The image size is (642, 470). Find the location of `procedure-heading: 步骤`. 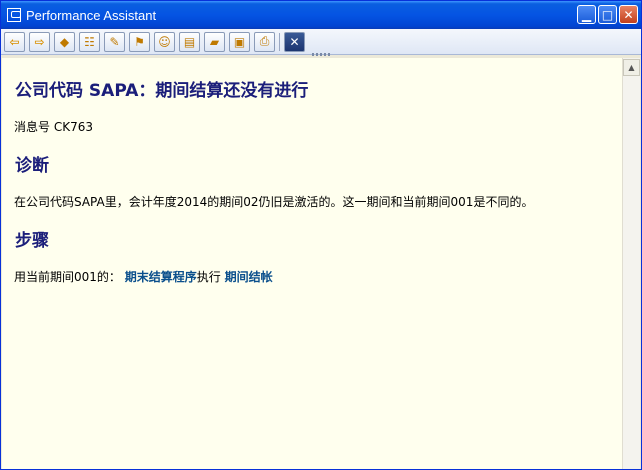

procedure-heading: 步骤 is located at coordinates (32, 241).